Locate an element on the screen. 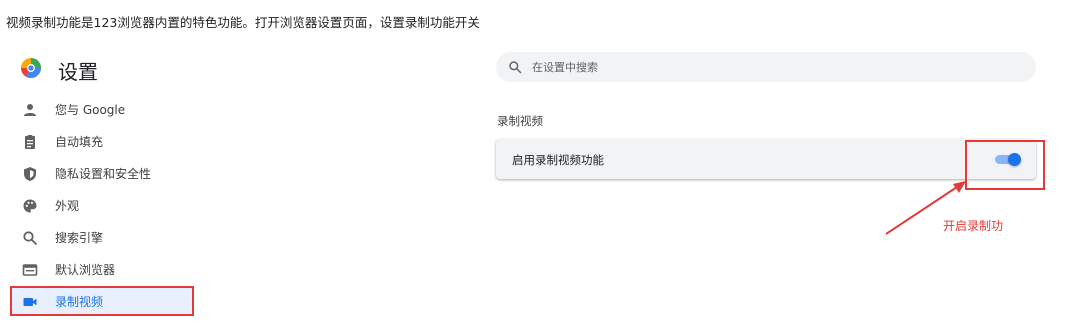 This screenshot has height=324, width=1080. sidebar-item-search-engine: 搜索引擎 is located at coordinates (102, 237).